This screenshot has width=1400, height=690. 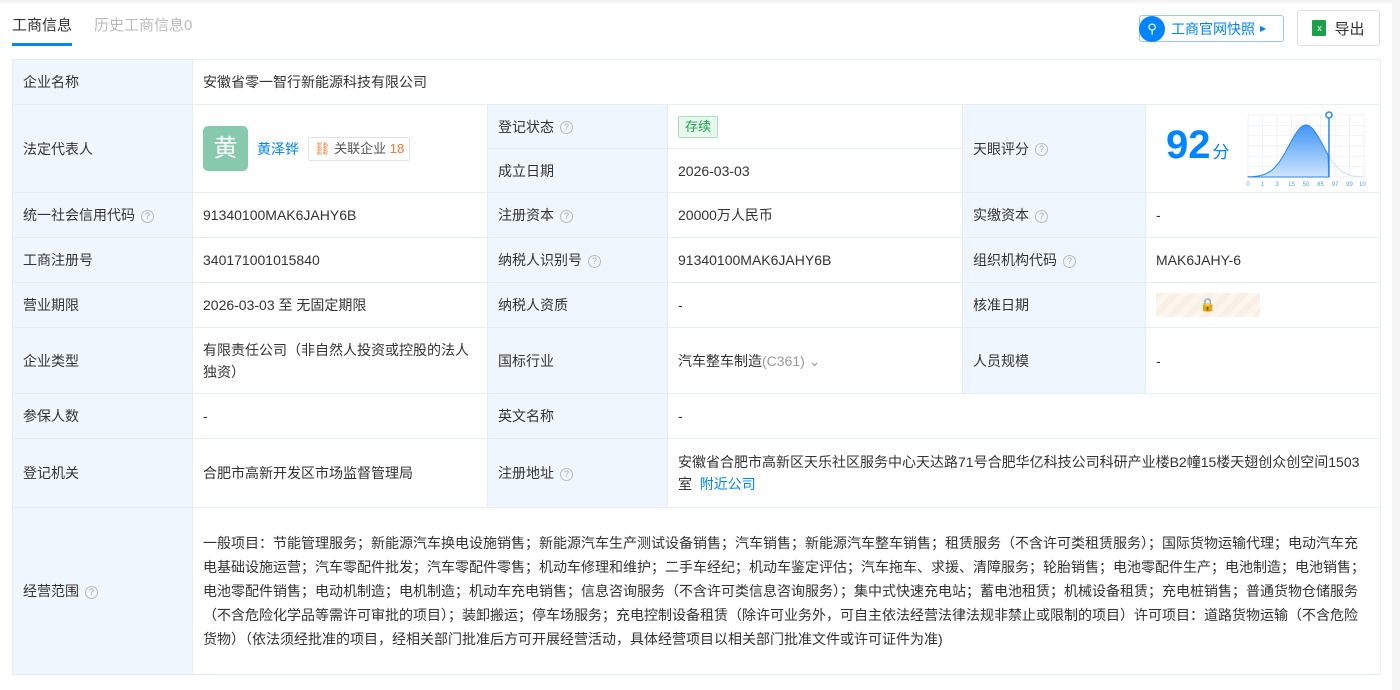 I want to click on org-code-label-text: 组织机构代码, so click(x=1015, y=260).